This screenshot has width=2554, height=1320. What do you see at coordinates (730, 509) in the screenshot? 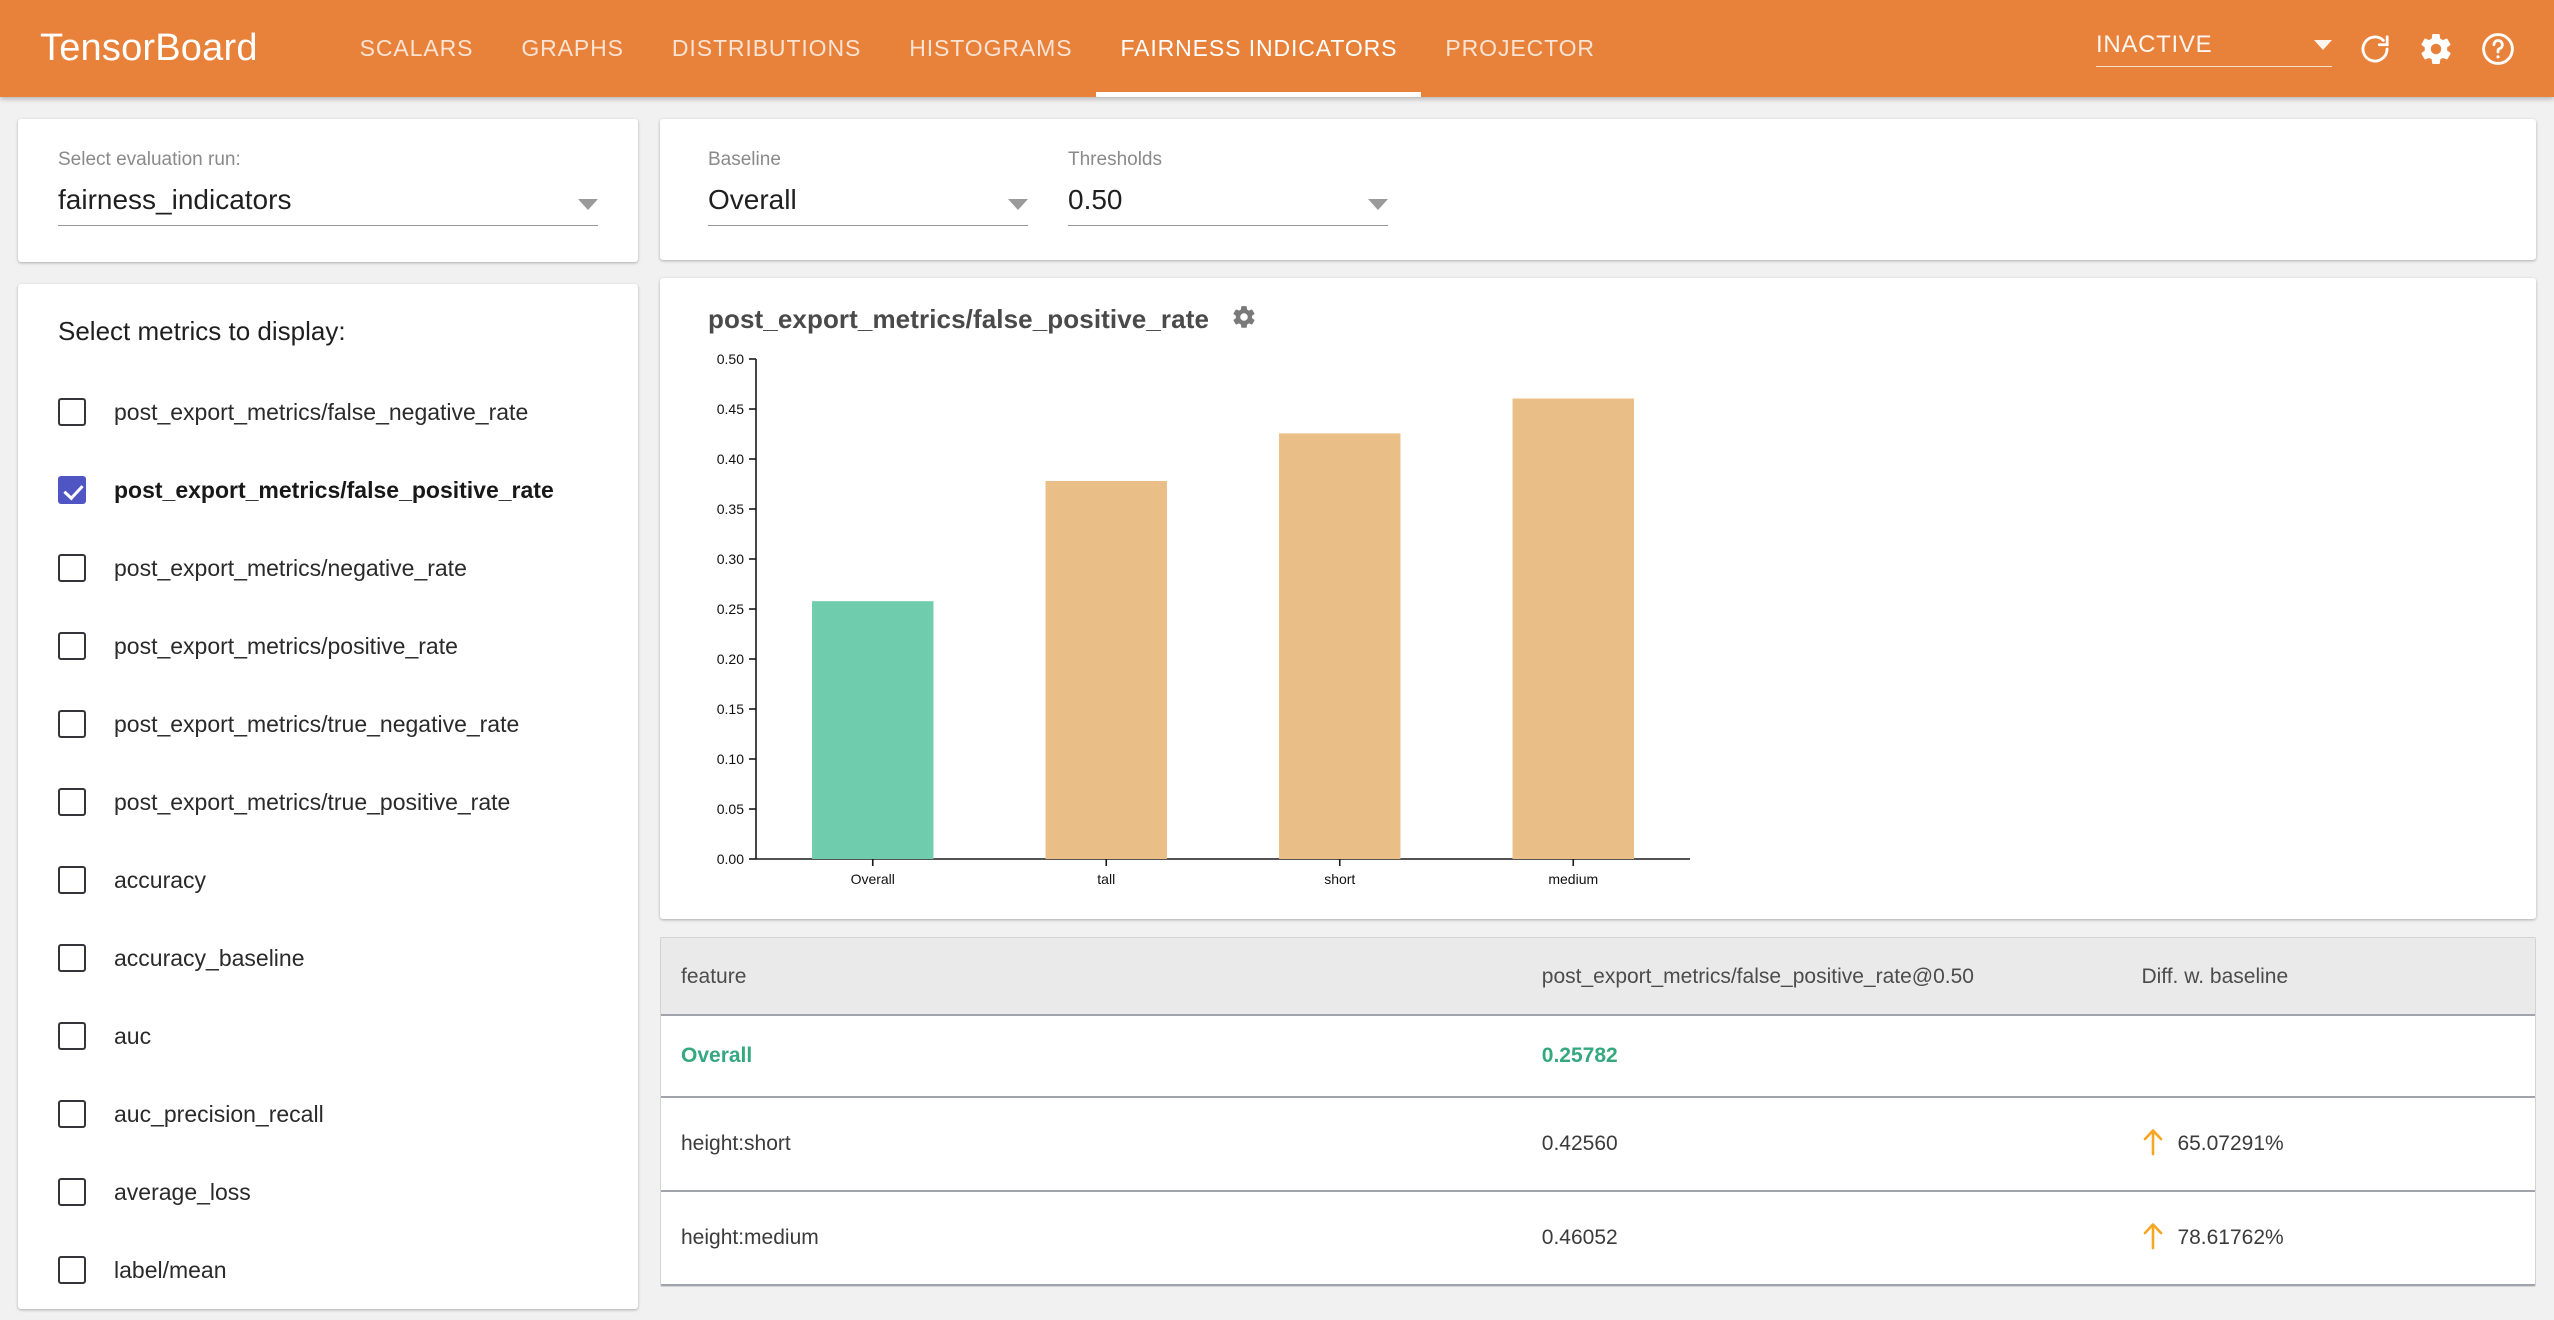
I see `svg-text: 0.35` at bounding box center [730, 509].